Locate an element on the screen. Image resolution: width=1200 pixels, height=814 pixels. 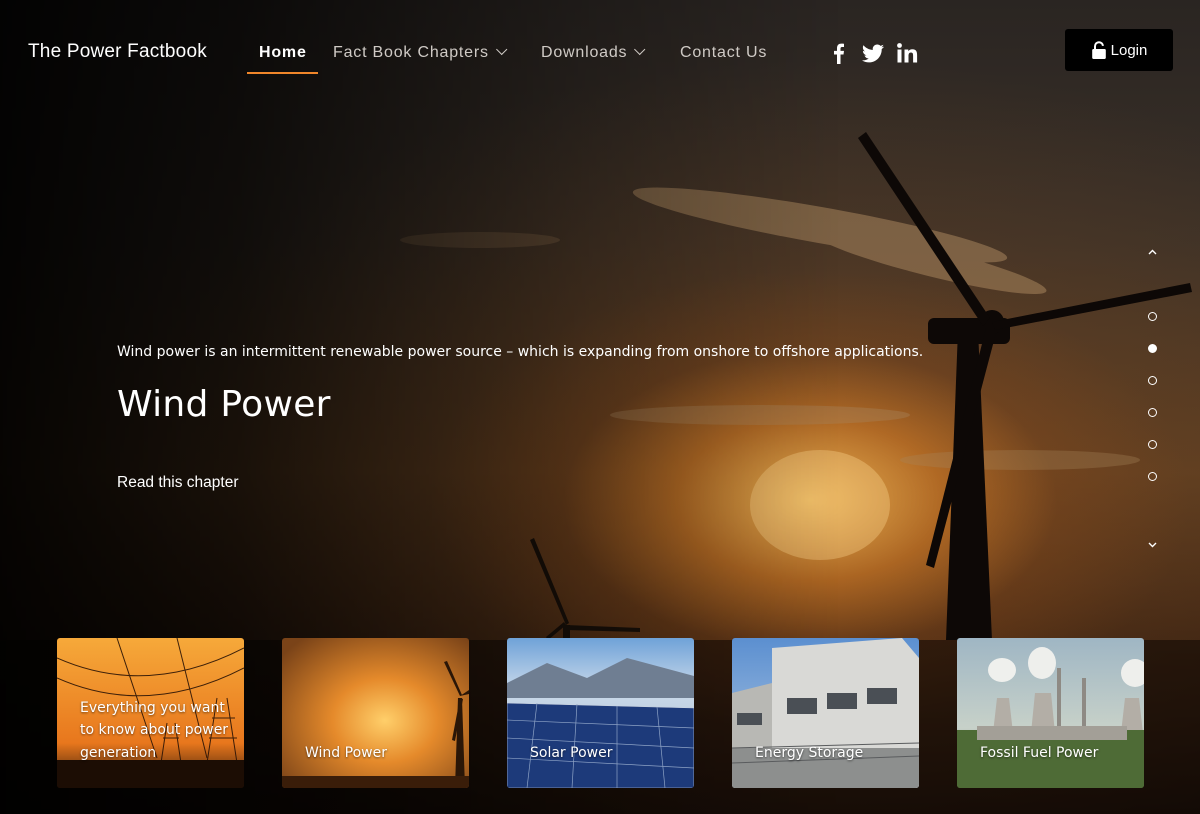
hero-heading: Wind Power is located at coordinates (224, 404).